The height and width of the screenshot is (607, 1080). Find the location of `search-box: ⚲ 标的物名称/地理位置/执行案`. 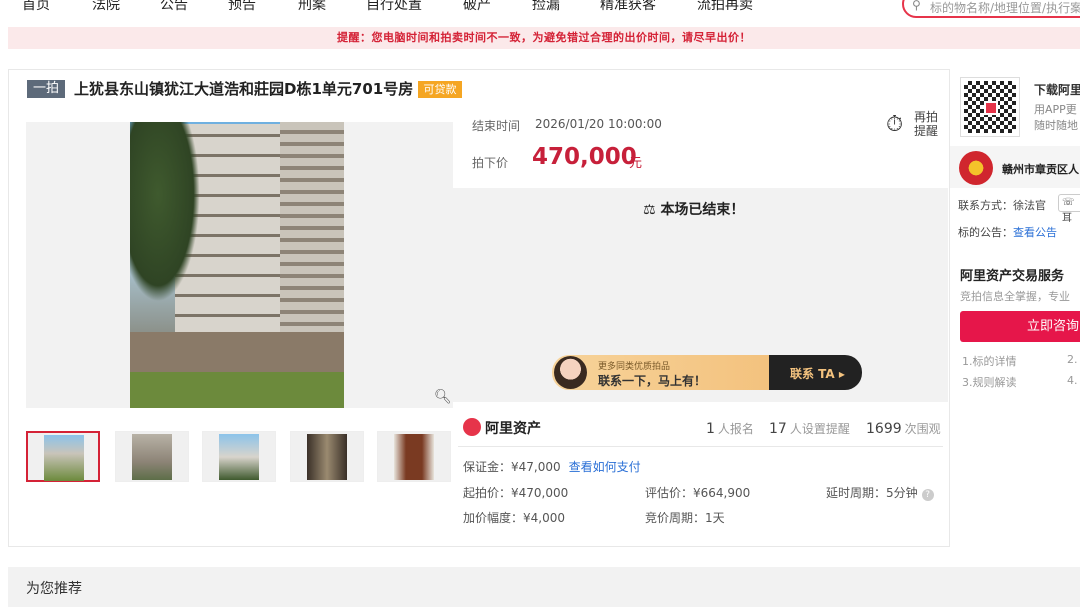

search-box: ⚲ 标的物名称/地理位置/执行案 is located at coordinates (991, 9).